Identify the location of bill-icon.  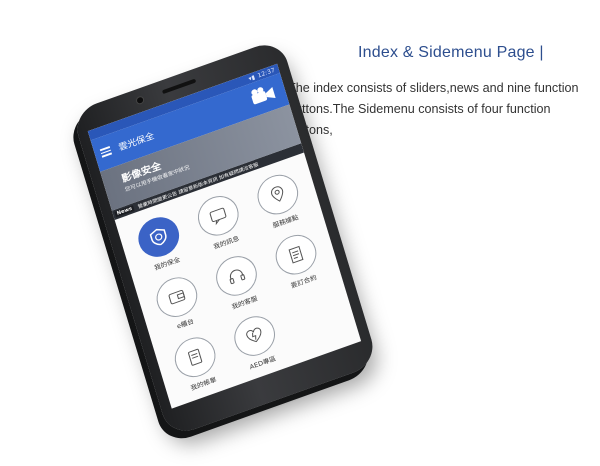
(195, 357).